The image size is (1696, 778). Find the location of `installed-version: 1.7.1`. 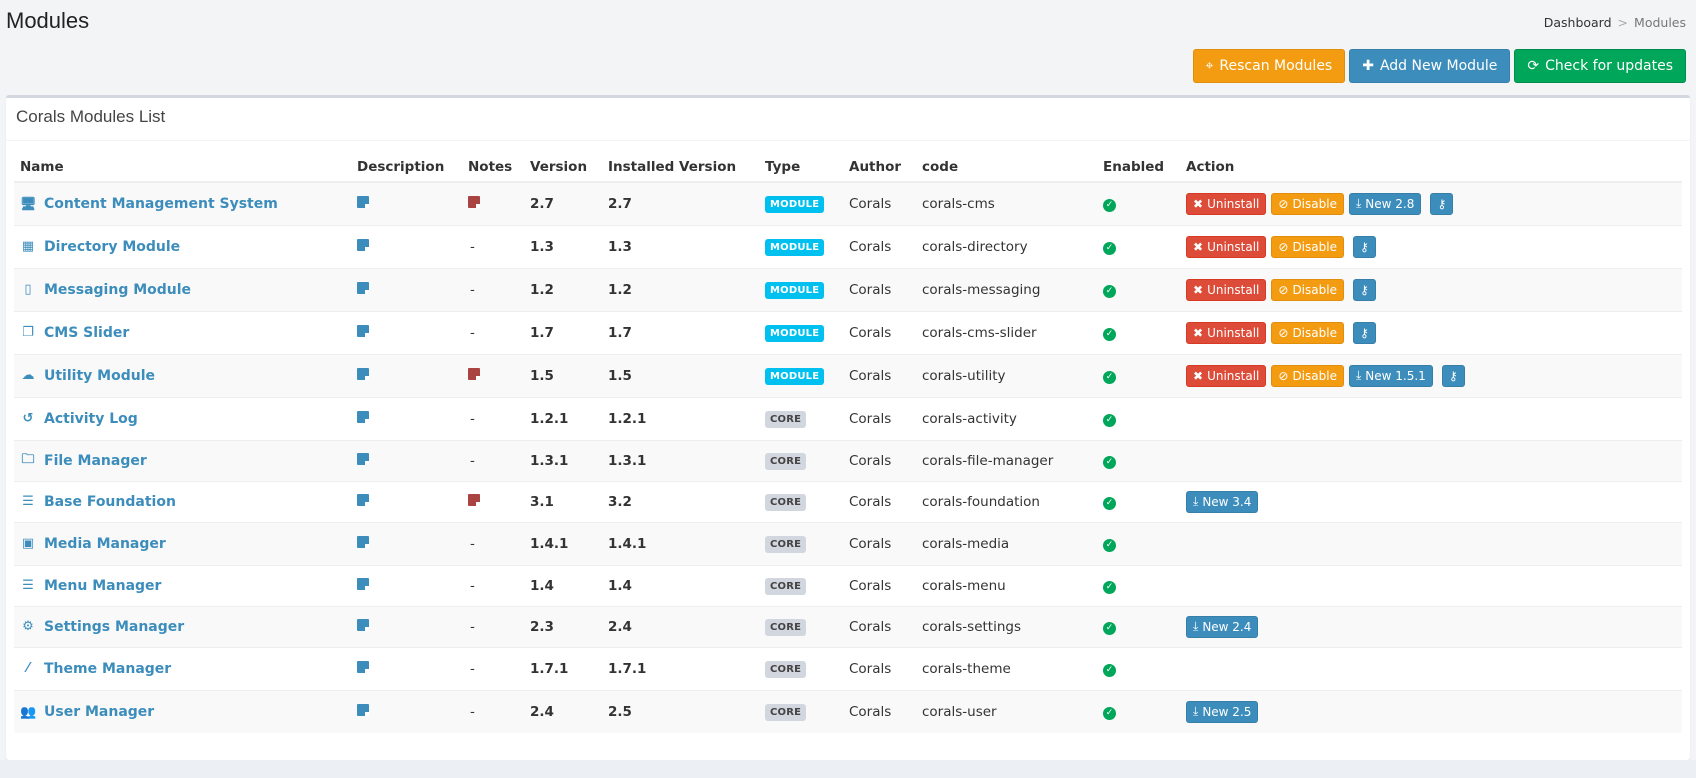

installed-version: 1.7.1 is located at coordinates (680, 668).